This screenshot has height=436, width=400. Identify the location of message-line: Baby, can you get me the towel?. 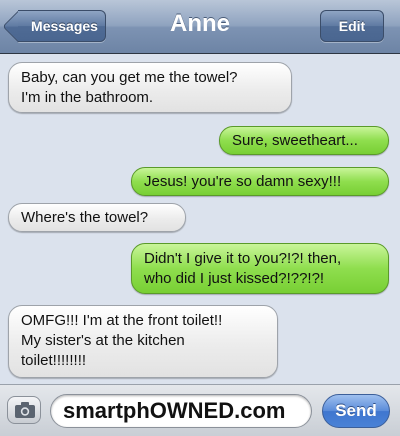
(129, 77).